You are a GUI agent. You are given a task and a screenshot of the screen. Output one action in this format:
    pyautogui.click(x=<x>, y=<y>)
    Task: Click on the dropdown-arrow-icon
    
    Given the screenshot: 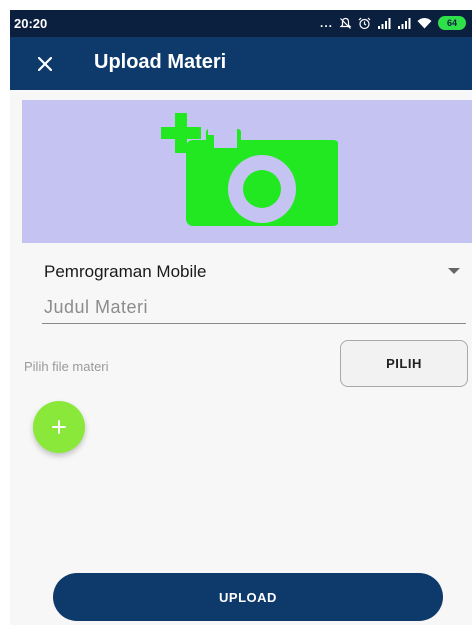 What is the action you would take?
    pyautogui.click(x=454, y=271)
    